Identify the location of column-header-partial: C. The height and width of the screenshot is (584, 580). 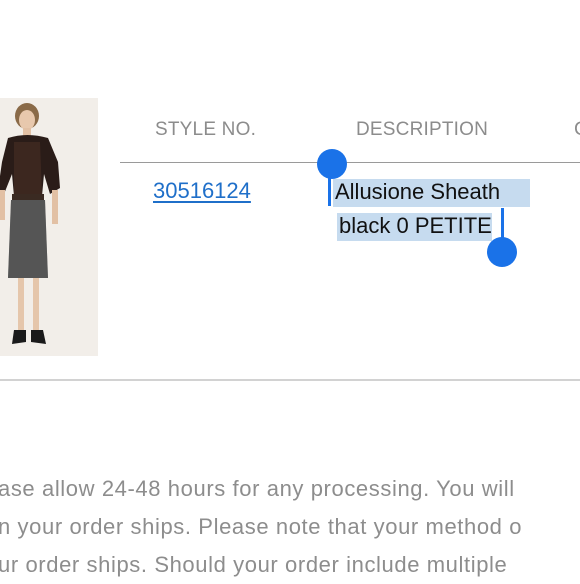
(577, 130).